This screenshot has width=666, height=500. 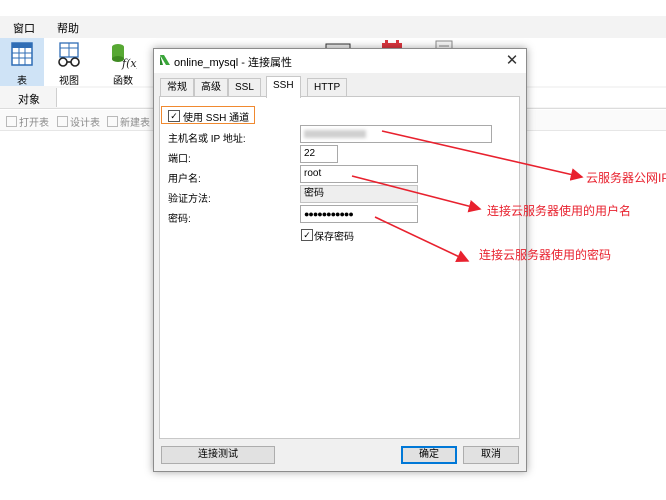 I want to click on password-annotation: 连接云服务器使用的密码, so click(x=545, y=255).